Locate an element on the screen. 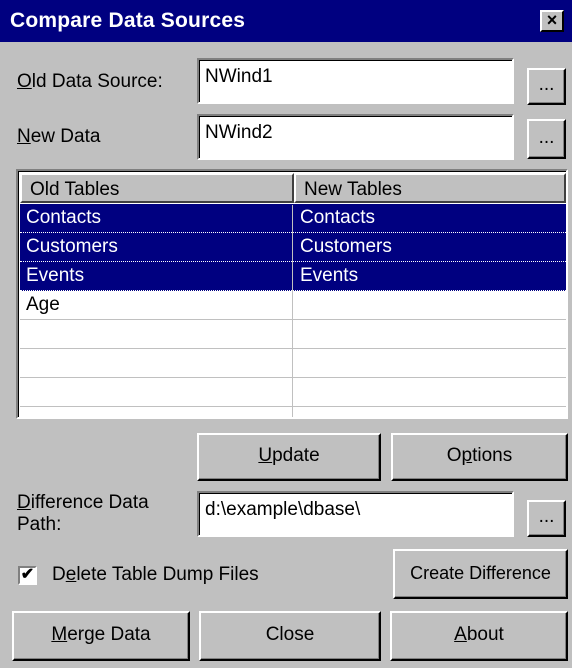  old-table-cell: Events is located at coordinates (55, 275).